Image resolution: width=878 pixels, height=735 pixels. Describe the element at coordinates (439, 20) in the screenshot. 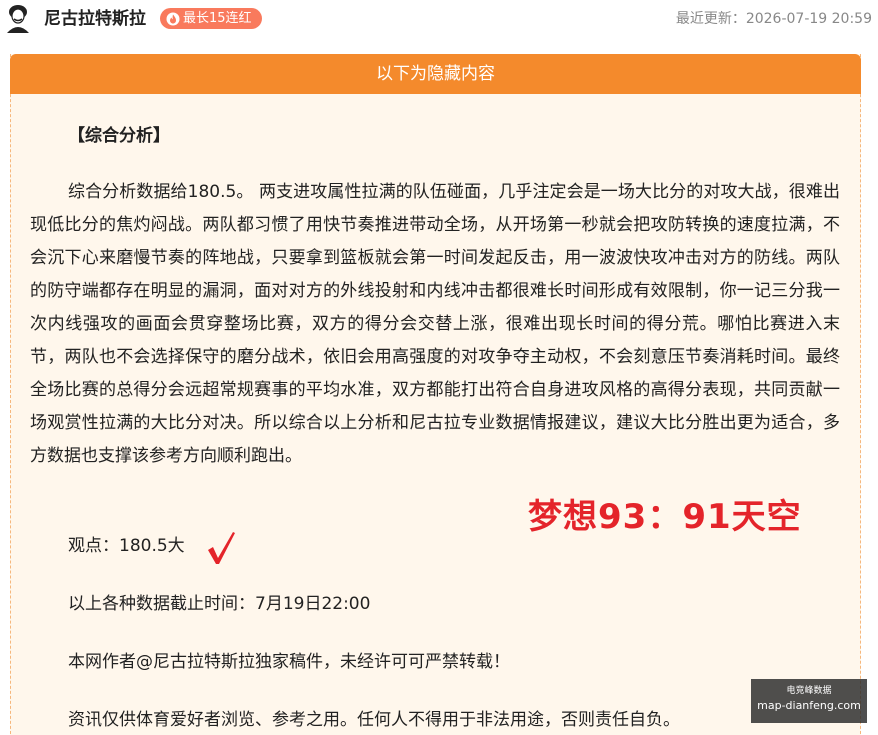

I see `article-header: 尼古拉特斯拉 最长15连红 最近更新：2026-07-19 20:59` at that location.